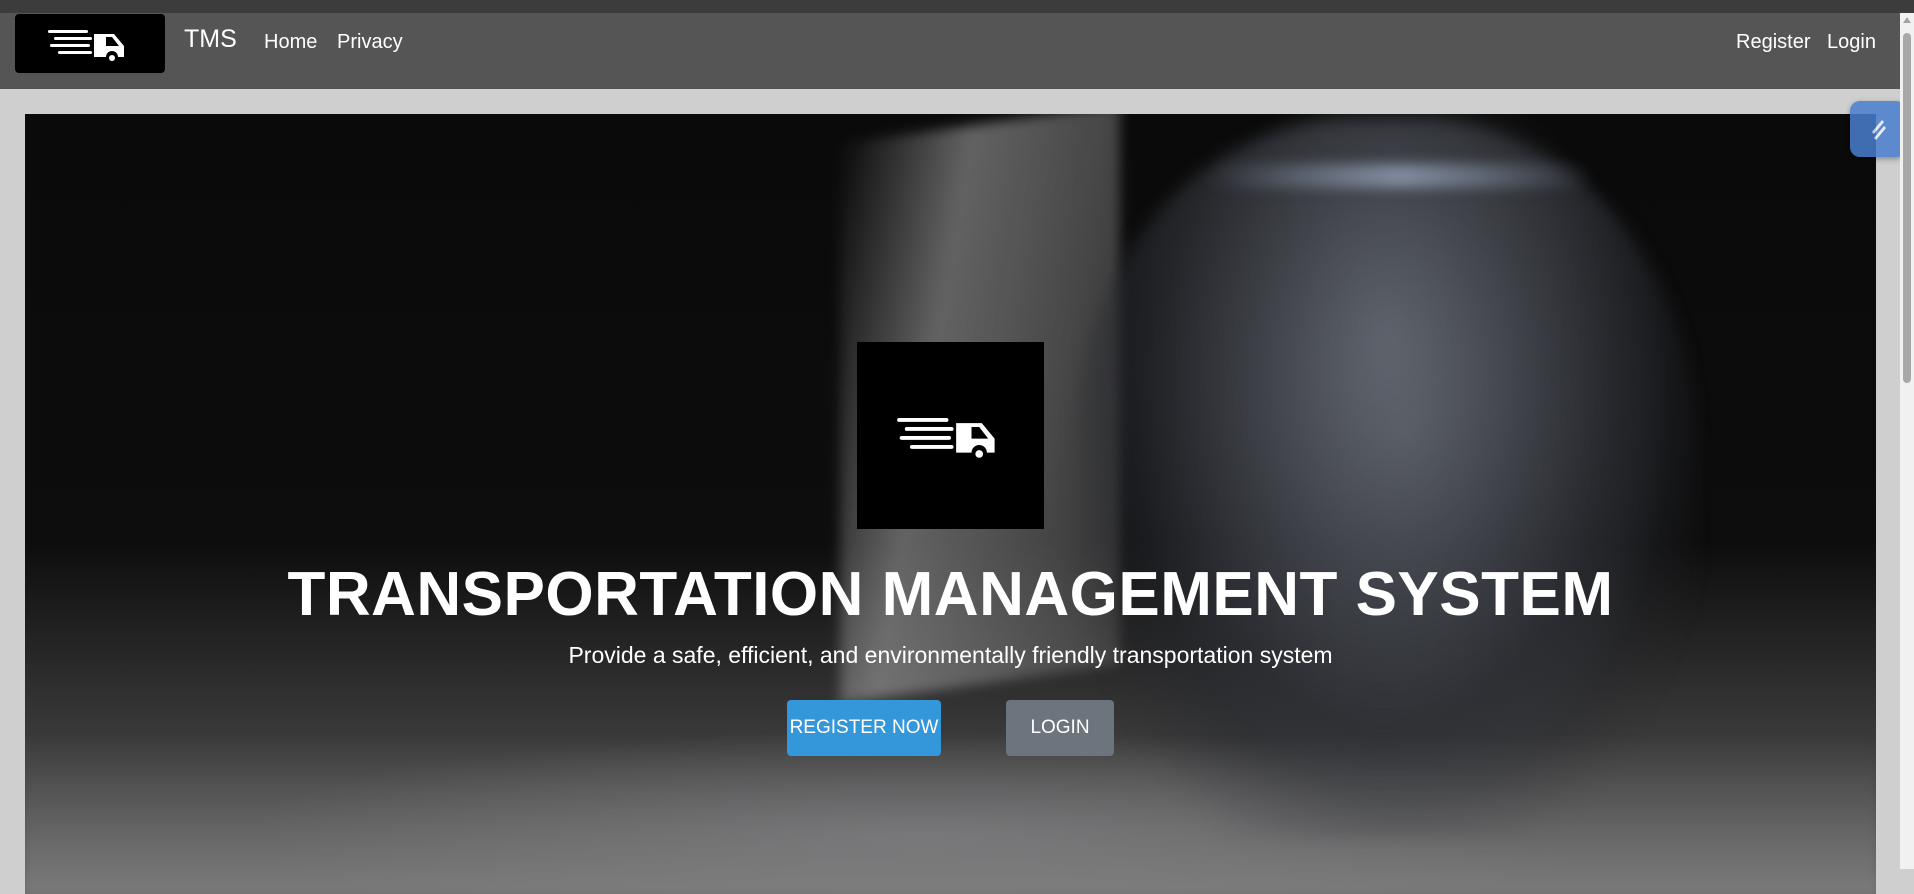  What do you see at coordinates (290, 42) in the screenshot?
I see `nav-link-home: Home` at bounding box center [290, 42].